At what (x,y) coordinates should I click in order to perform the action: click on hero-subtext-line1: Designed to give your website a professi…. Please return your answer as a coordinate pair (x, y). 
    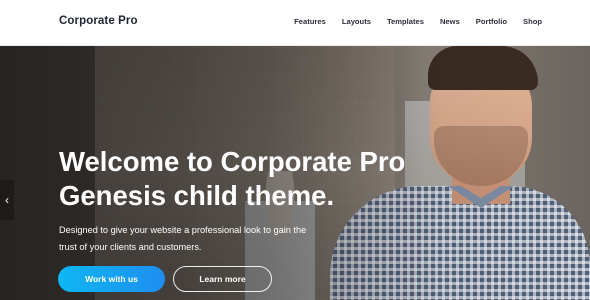
    Looking at the image, I should click on (183, 230).